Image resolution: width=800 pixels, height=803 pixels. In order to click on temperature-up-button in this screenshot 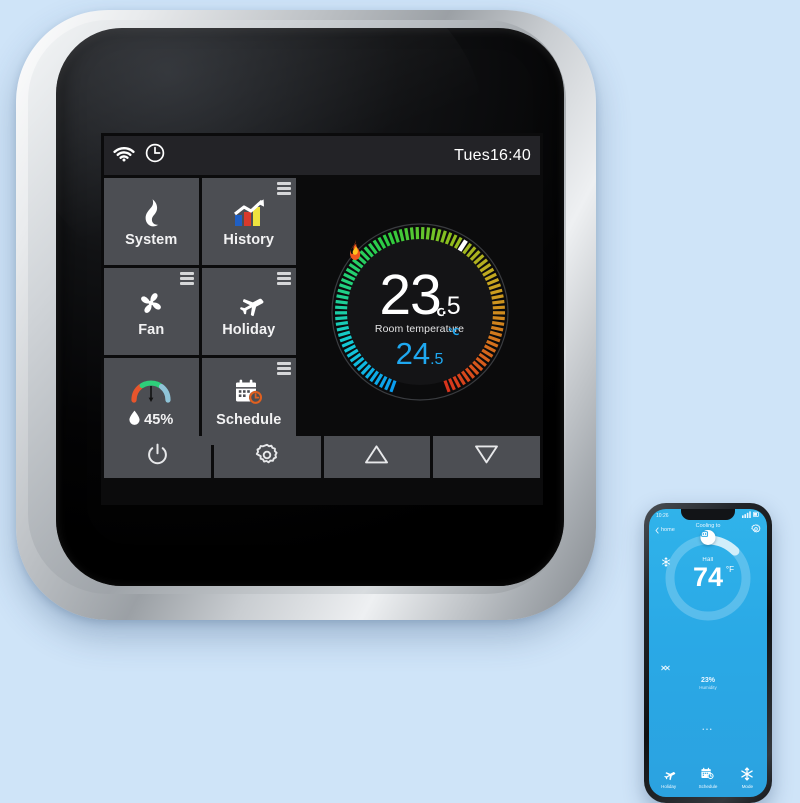, I will do `click(377, 457)`.